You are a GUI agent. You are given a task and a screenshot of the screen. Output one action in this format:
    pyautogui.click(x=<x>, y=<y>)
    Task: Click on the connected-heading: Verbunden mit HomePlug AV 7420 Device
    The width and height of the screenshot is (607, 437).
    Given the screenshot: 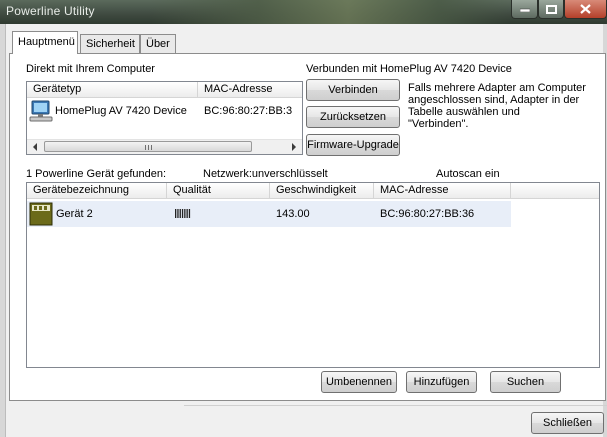 What is the action you would take?
    pyautogui.click(x=409, y=69)
    